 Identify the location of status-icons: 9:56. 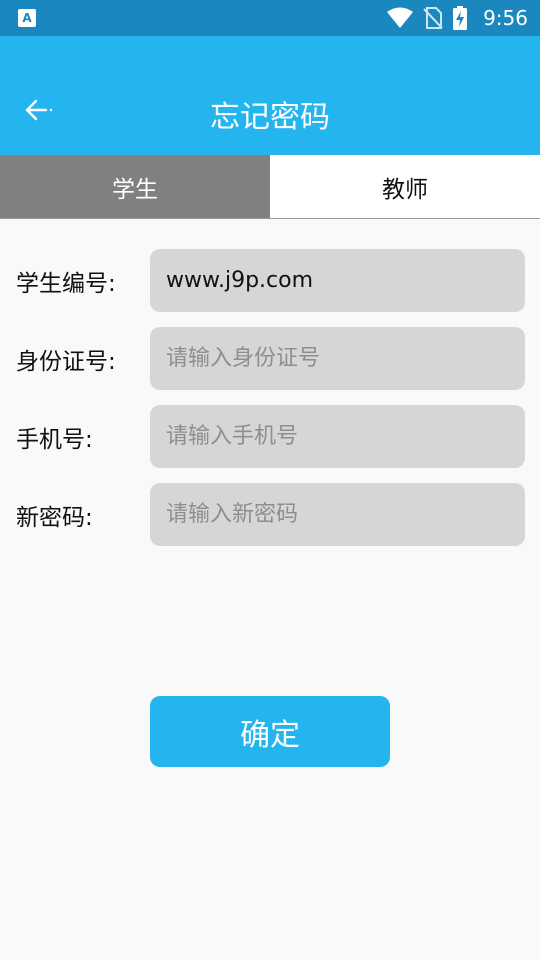
(457, 18).